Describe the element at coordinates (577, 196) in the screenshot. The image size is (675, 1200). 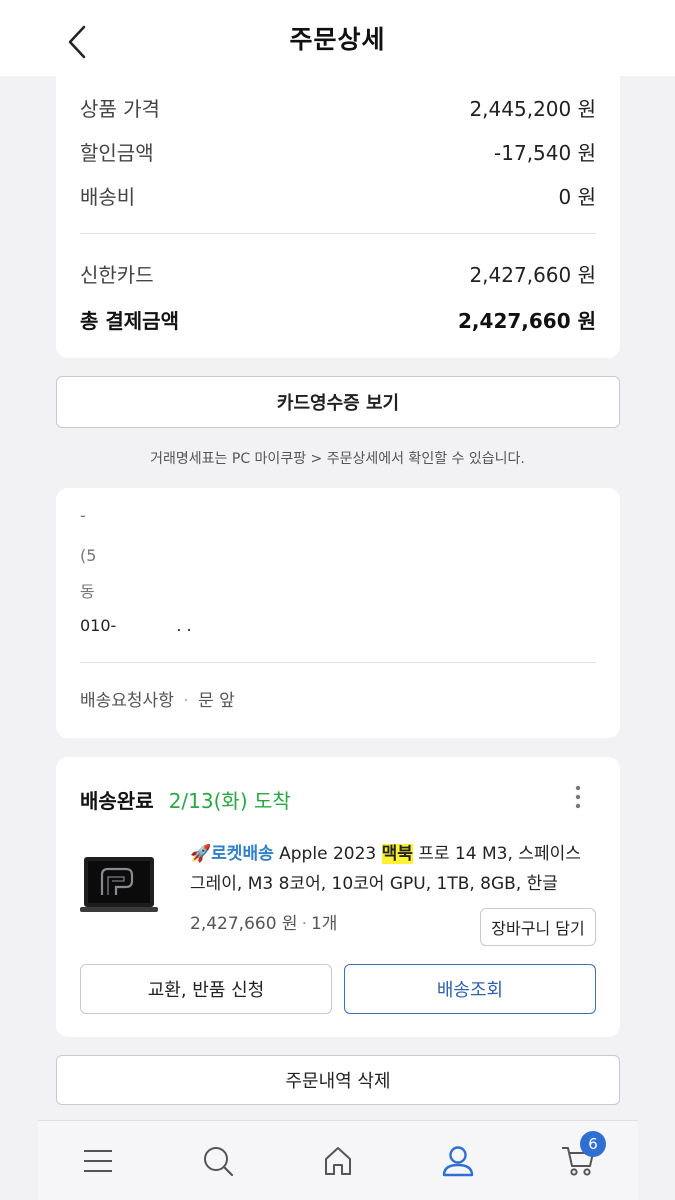
I see `shipping-value: 0 원` at that location.